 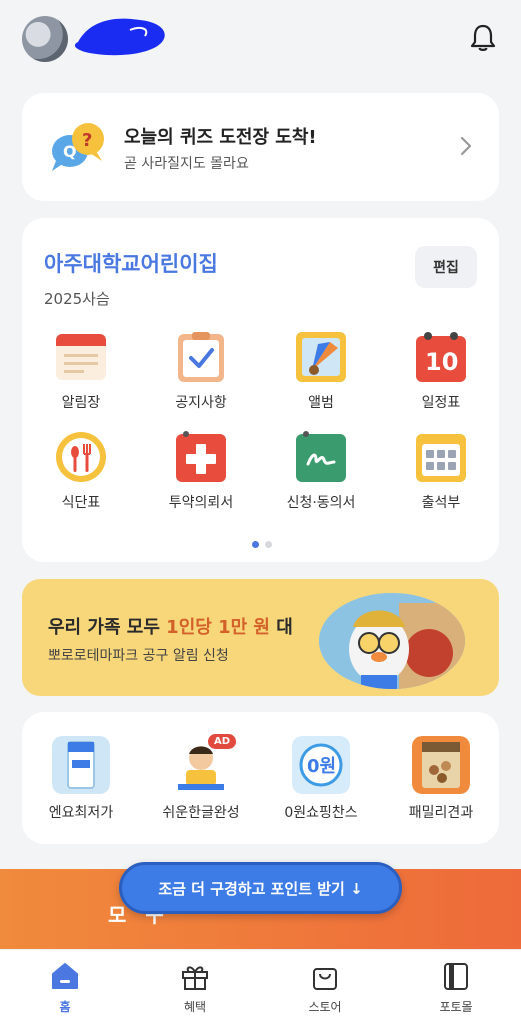 I want to click on zero-won-icon: 0원, so click(x=321, y=765).